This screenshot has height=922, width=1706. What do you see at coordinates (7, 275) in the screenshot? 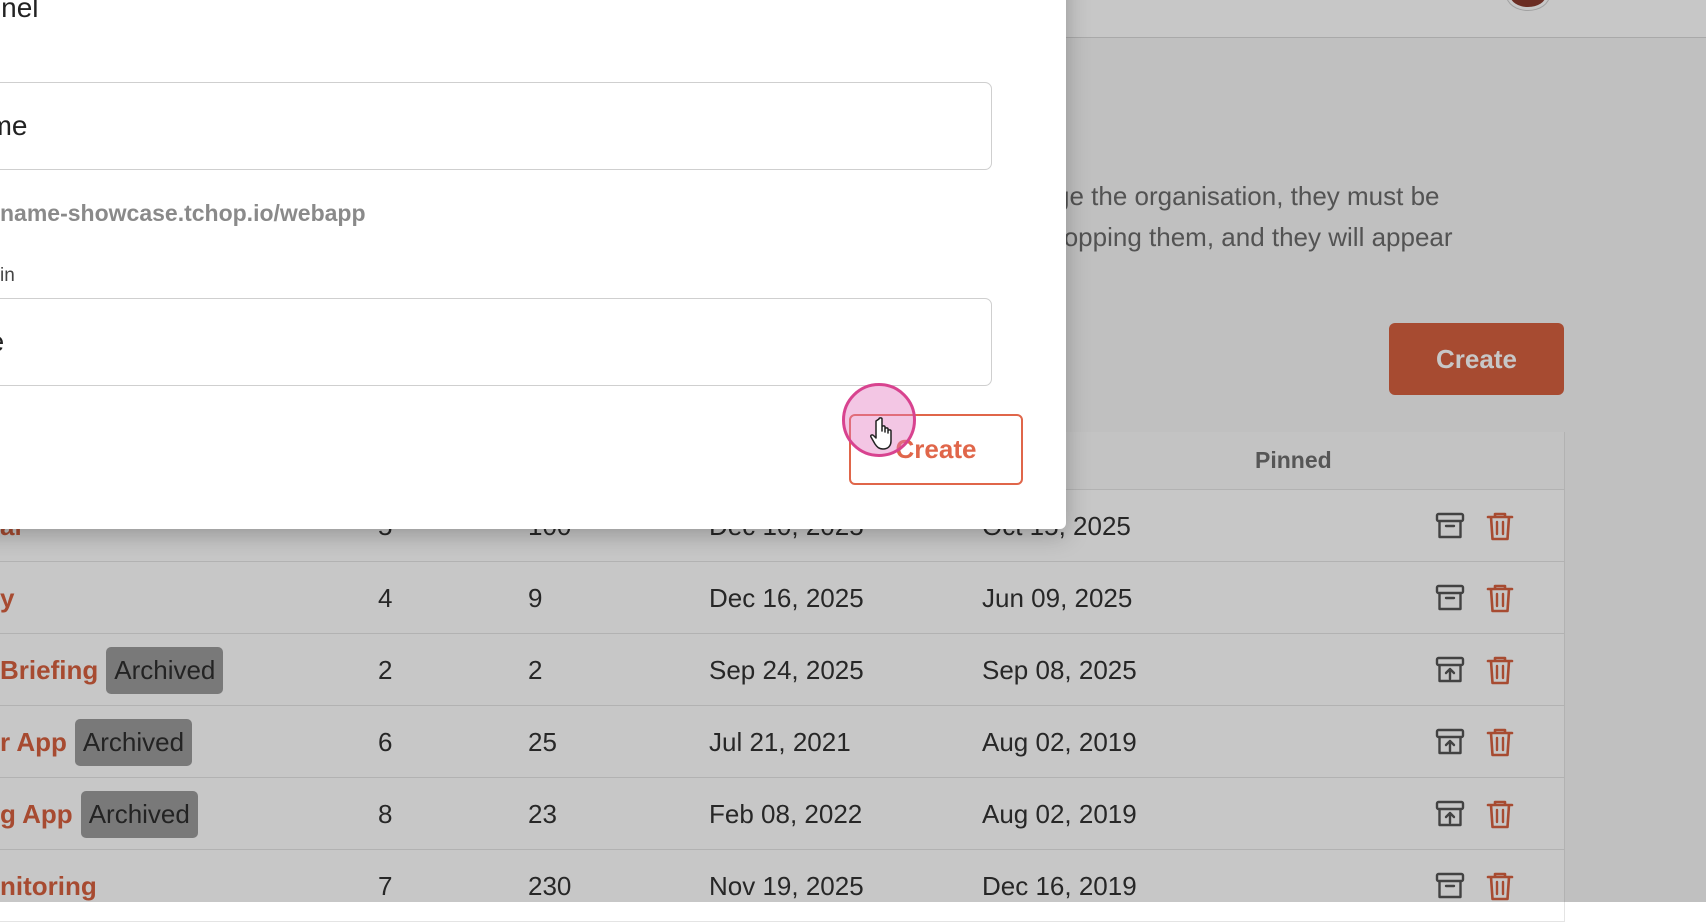
I see `domain-label: in` at bounding box center [7, 275].